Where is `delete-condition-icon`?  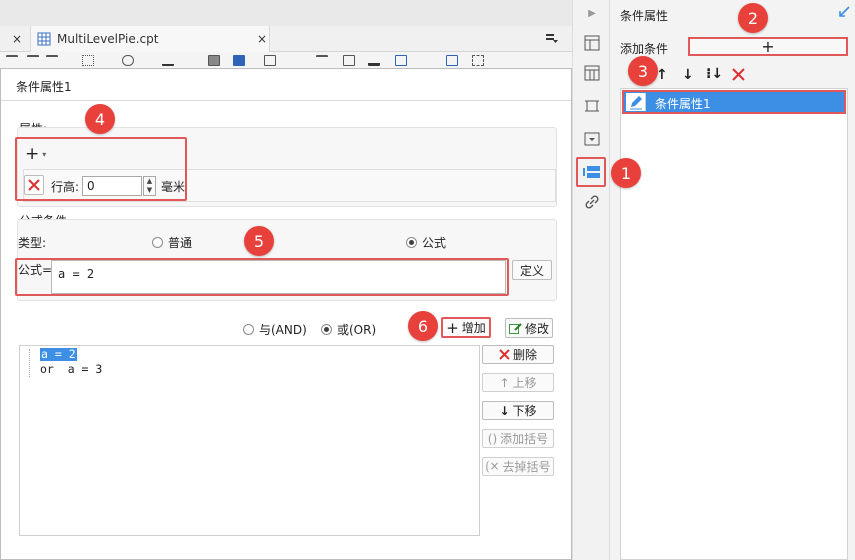
delete-condition-icon is located at coordinates (738, 76).